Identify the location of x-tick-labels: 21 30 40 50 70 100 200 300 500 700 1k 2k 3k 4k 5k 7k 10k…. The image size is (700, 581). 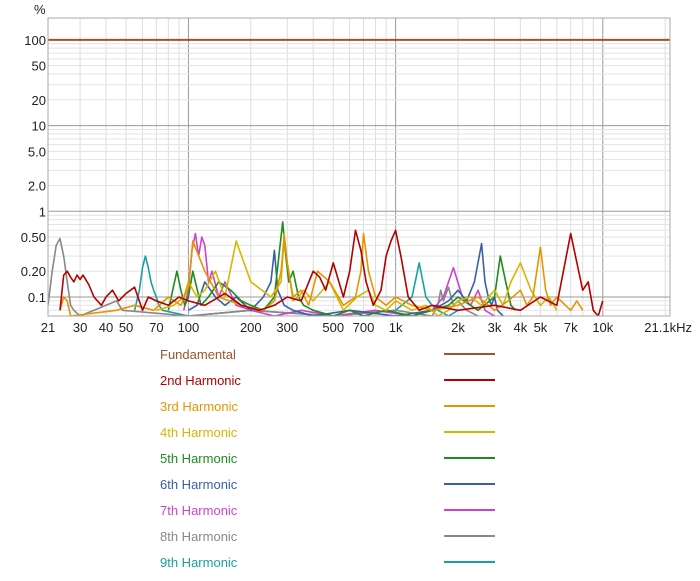
(366, 327).